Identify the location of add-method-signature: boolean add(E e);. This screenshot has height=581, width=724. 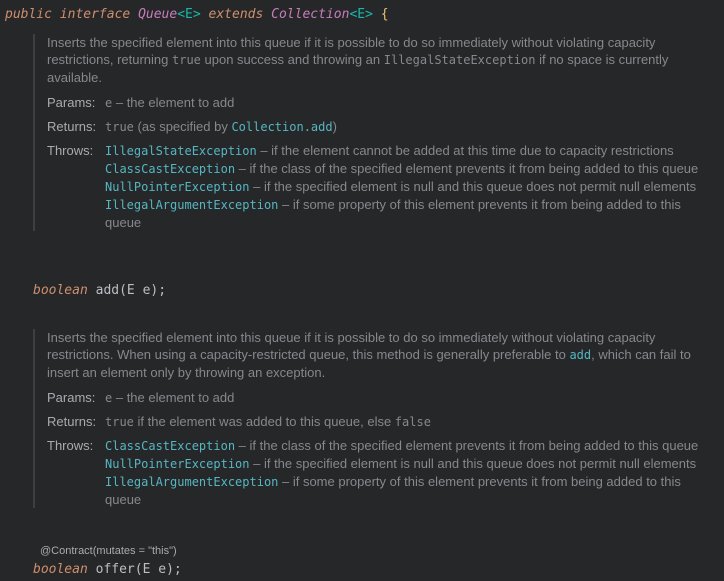
(99, 291).